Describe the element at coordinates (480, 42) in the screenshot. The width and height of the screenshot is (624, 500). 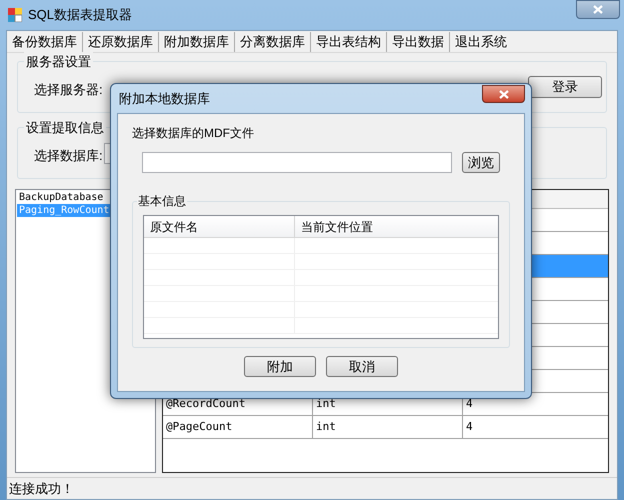
I see `menu-item: 退出系统` at that location.